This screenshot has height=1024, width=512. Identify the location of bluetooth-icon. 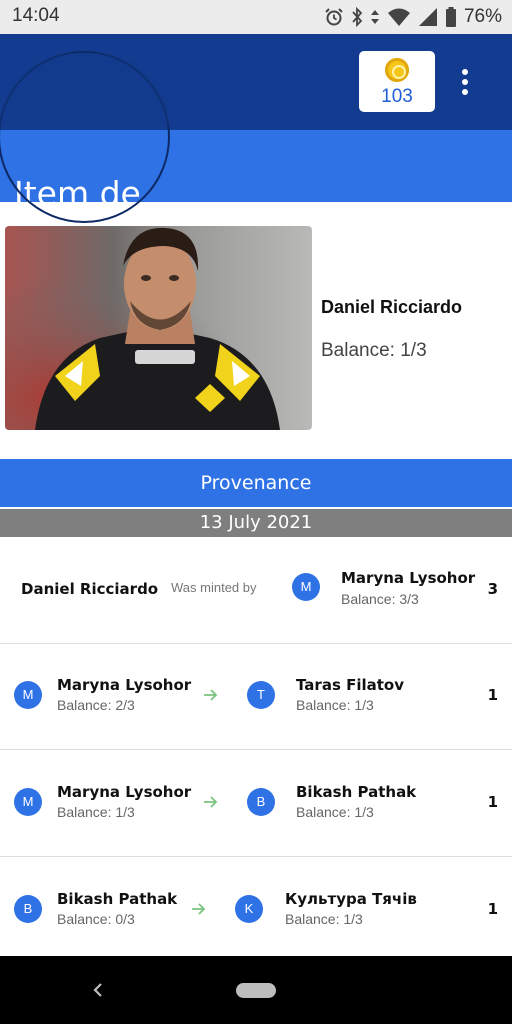
(357, 17).